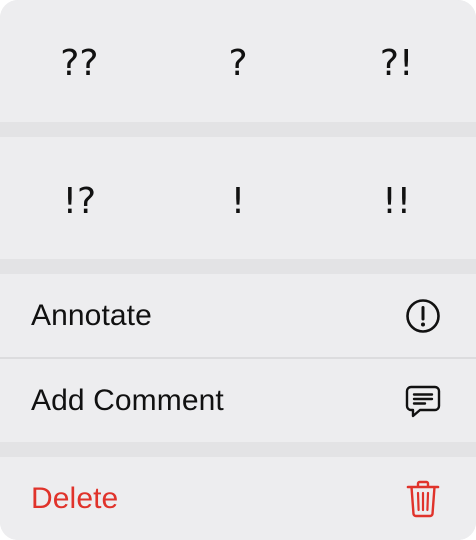 The height and width of the screenshot is (540, 476). Describe the element at coordinates (397, 201) in the screenshot. I see `glyph-label: !!` at that location.